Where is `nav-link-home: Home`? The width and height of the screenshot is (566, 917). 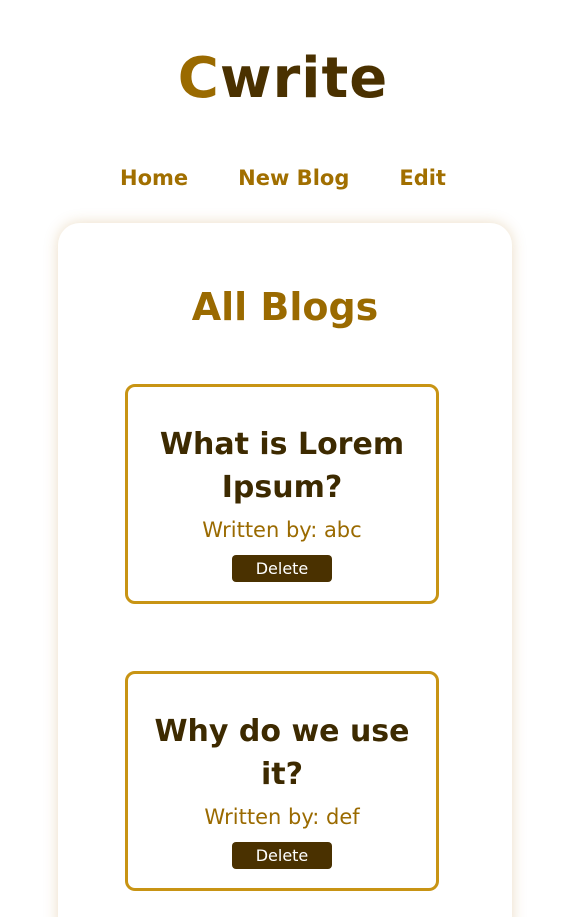 nav-link-home: Home is located at coordinates (154, 178).